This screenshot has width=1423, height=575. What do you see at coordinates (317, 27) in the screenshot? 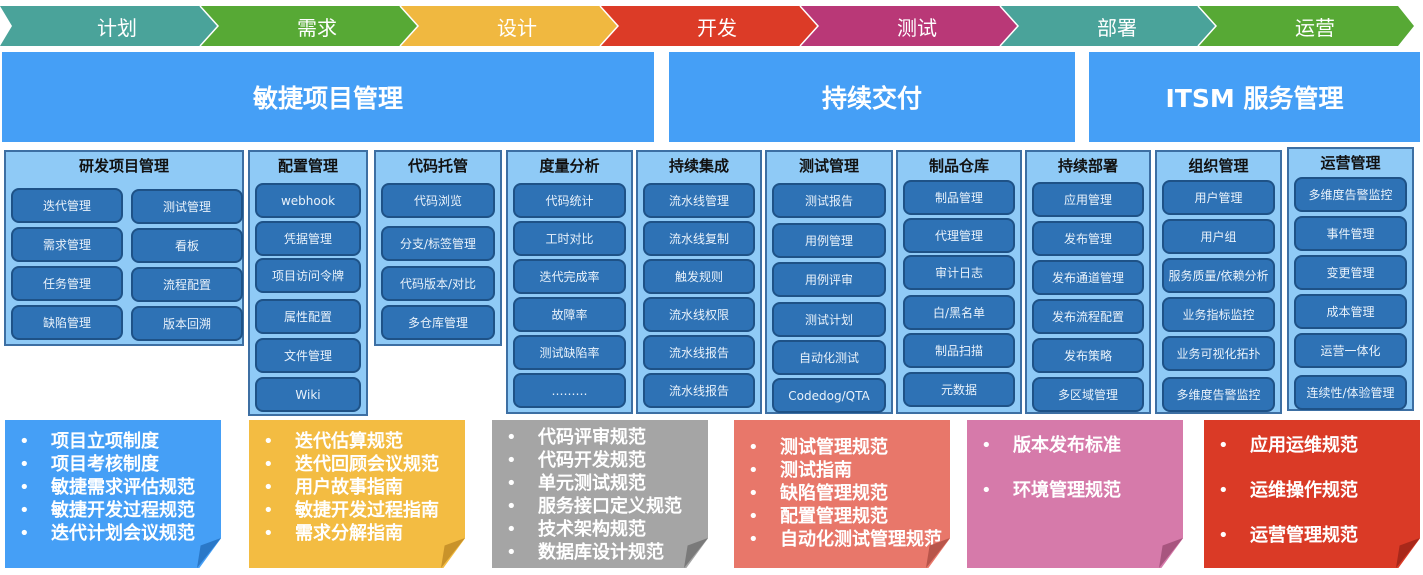
I see `stage-label-requirement: 需求` at bounding box center [317, 27].